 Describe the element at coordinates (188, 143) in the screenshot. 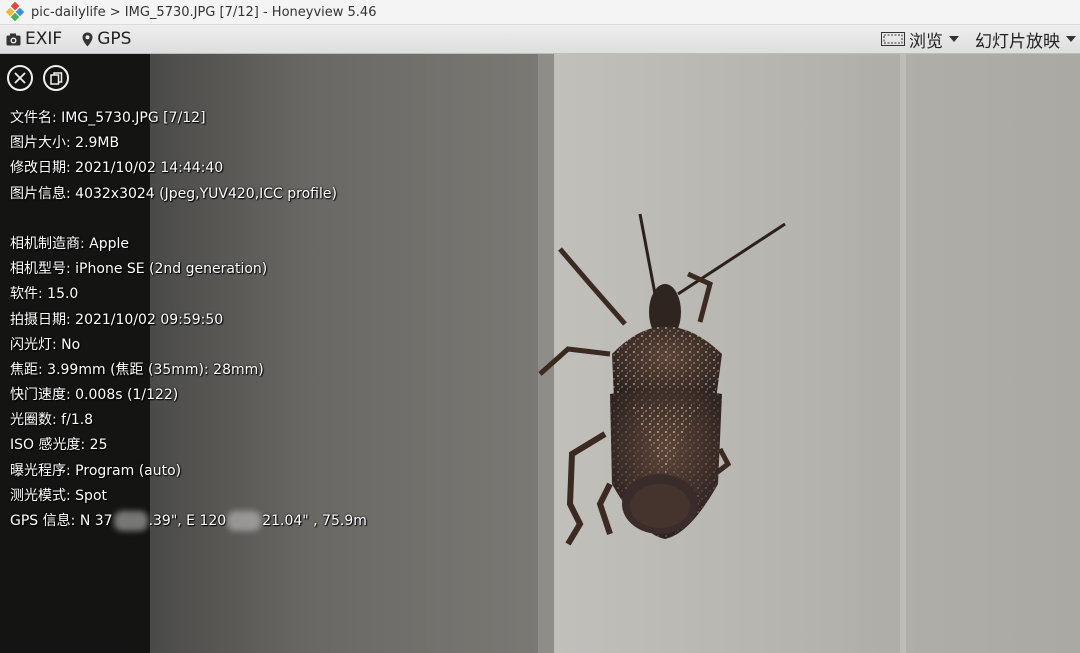

I see `info-filesize: 图片大小2.9MB` at that location.